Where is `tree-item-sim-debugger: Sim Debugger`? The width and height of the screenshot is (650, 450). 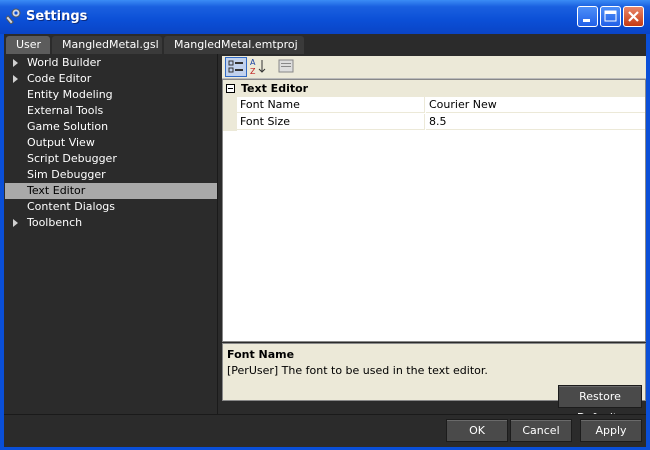
tree-item-sim-debugger: Sim Debugger is located at coordinates (111, 175).